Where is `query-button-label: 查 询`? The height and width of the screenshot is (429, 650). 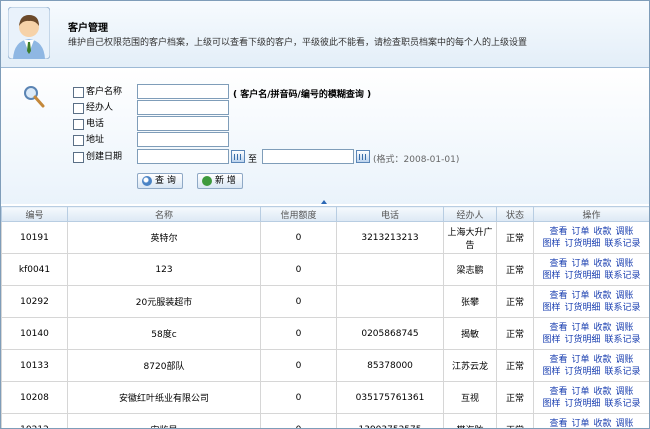
query-button-label: 查 询 is located at coordinates (165, 181).